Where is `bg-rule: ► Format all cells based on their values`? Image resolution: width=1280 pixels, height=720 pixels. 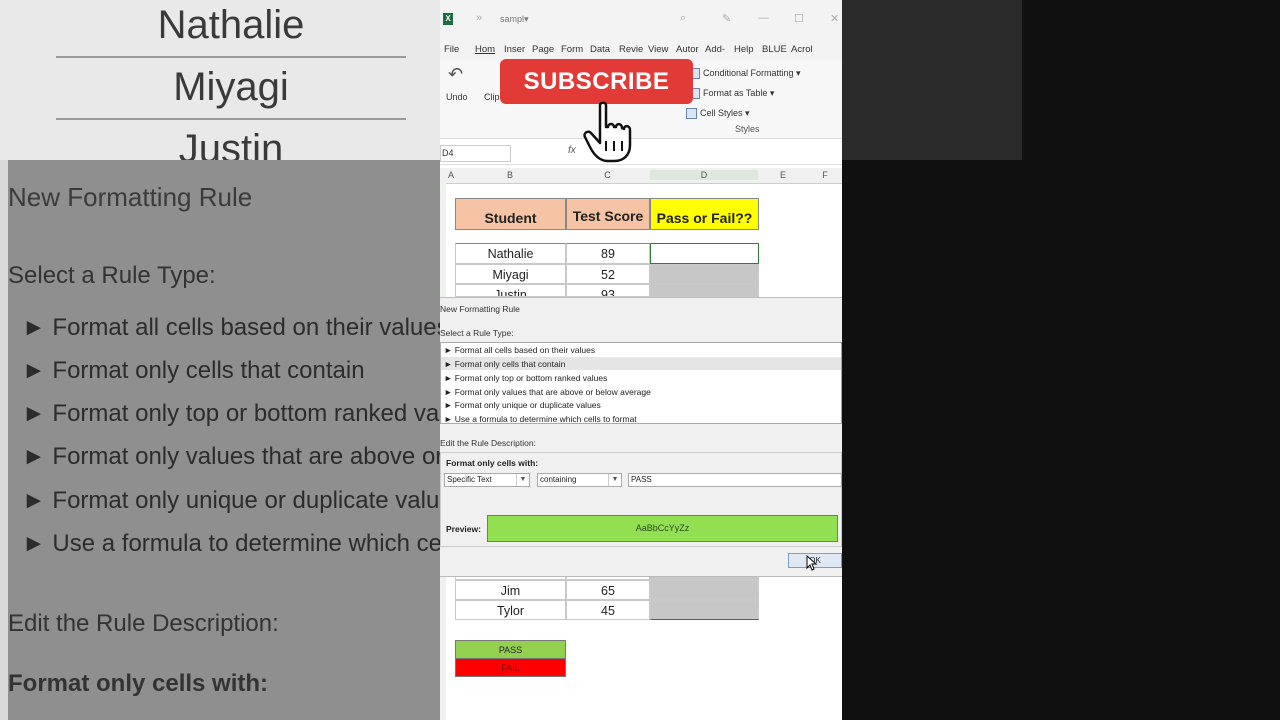
bg-rule: ► Format all cells based on their values is located at coordinates (231, 327).